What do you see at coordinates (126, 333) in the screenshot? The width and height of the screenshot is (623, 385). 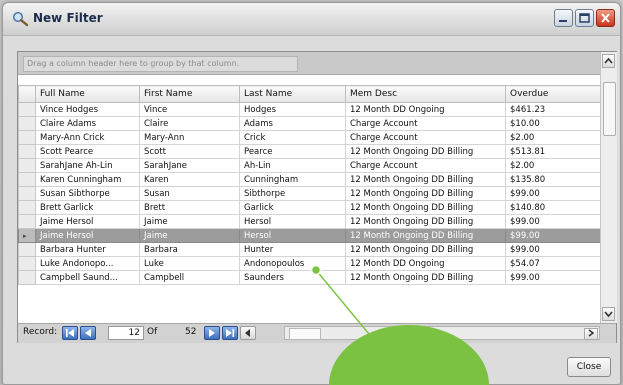 I see `current-record-field: 12` at bounding box center [126, 333].